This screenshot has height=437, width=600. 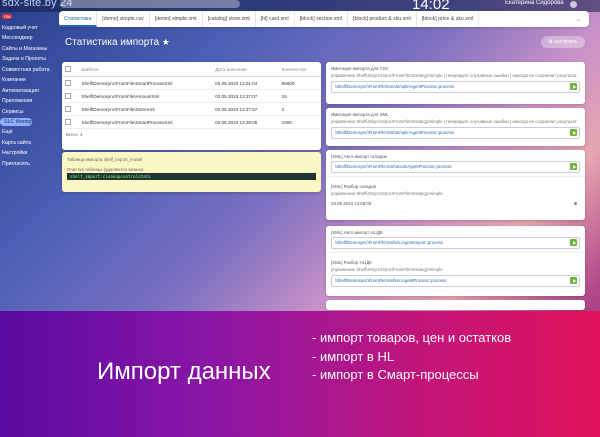 What do you see at coordinates (176, 19) in the screenshot?
I see `tab: [demo] simple.xml` at bounding box center [176, 19].